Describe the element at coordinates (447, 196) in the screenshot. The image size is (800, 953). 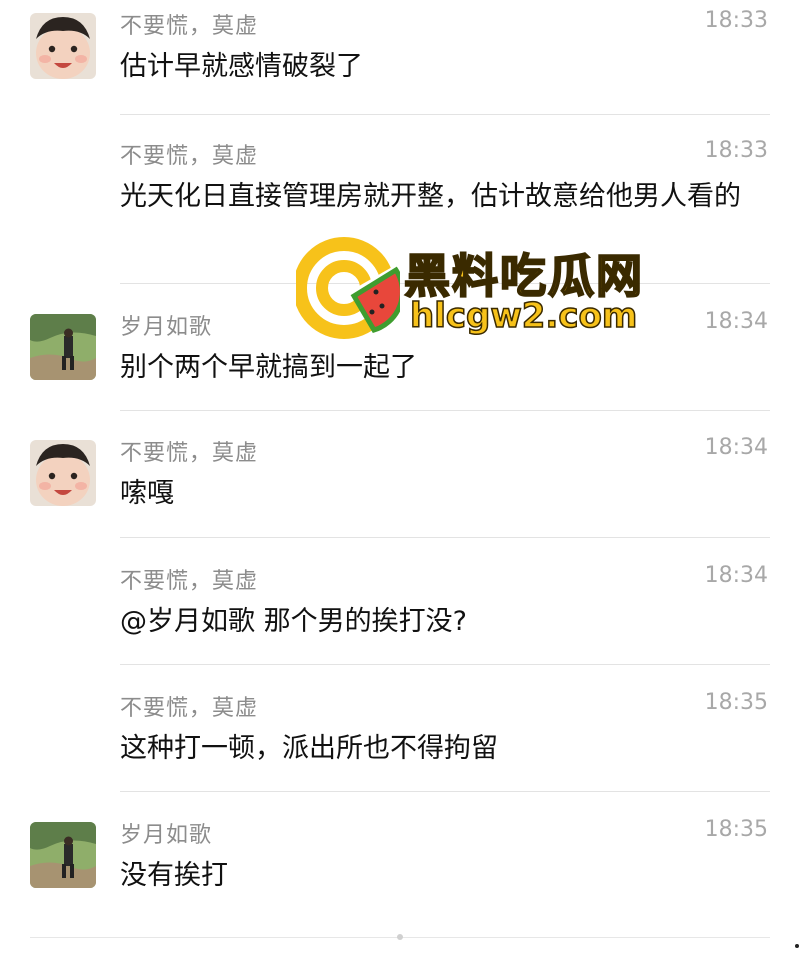
I see `message-text: 光天化日直接管理房就开整，估计故意给他男人看的` at that location.